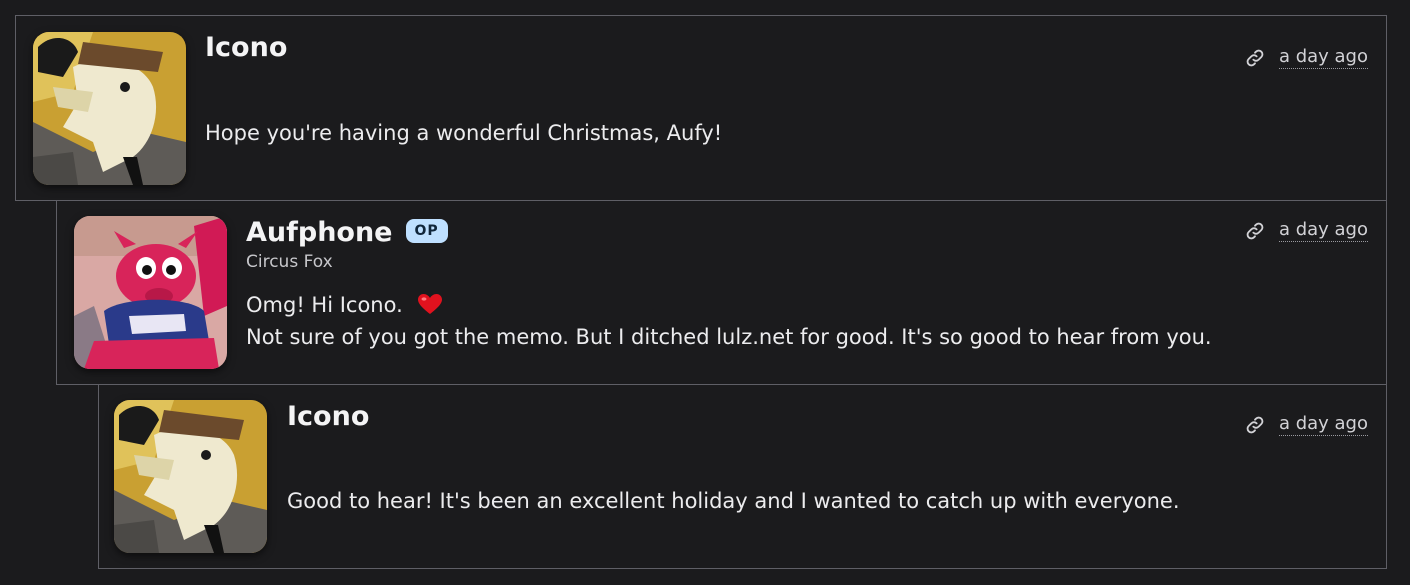 The width and height of the screenshot is (1410, 585). I want to click on heart-icon, so click(430, 304).